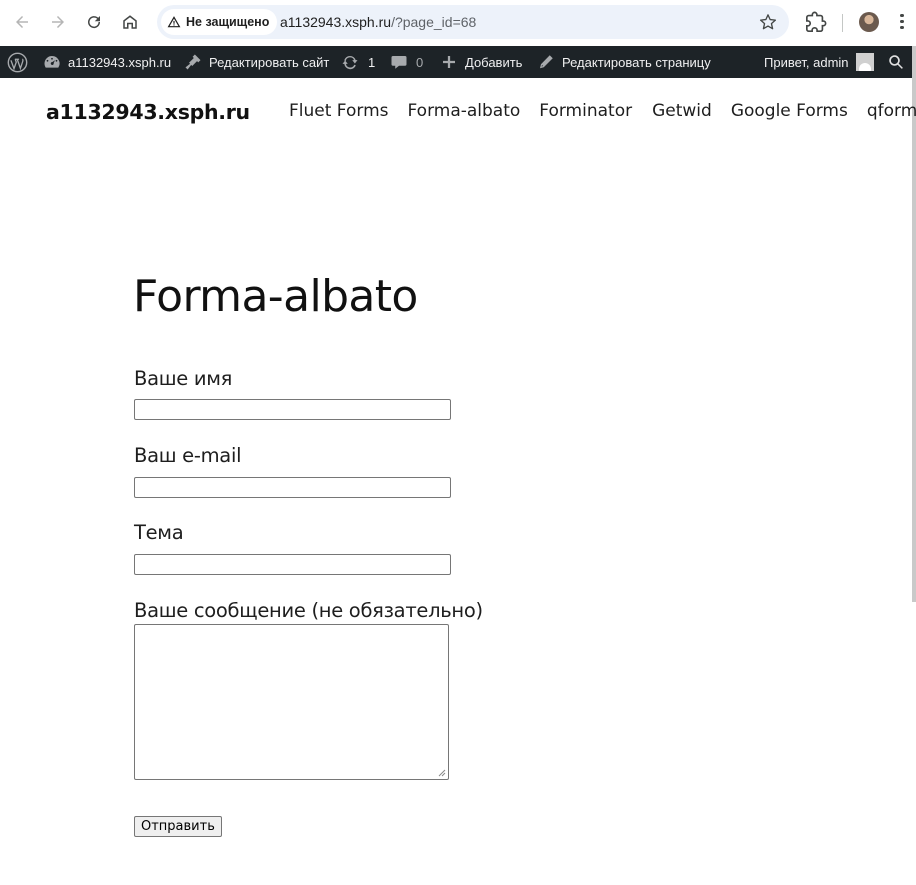 The width and height of the screenshot is (916, 885). I want to click on home-icon, so click(130, 22).